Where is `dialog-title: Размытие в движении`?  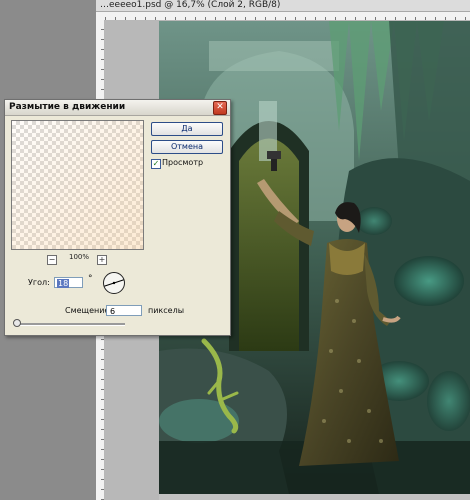
dialog-title: Размытие в движении is located at coordinates (67, 107).